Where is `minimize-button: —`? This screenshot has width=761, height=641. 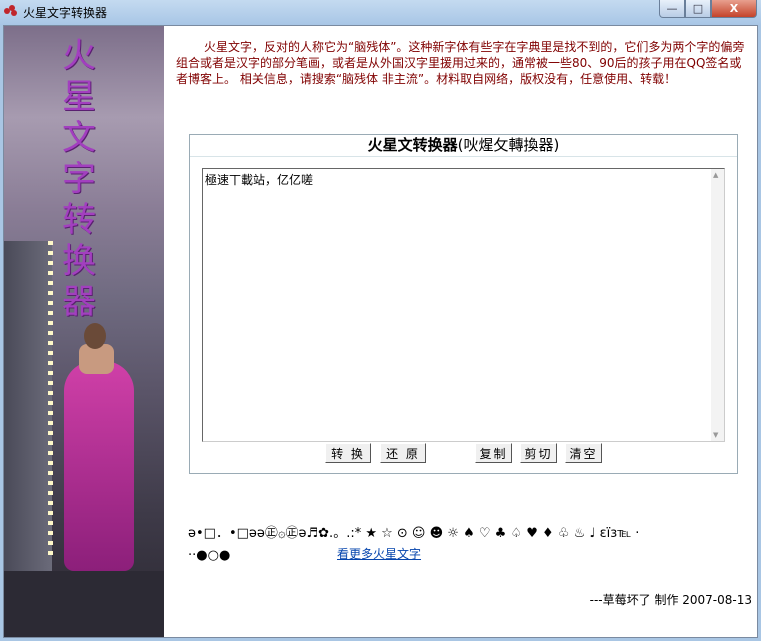 minimize-button: — is located at coordinates (672, 9).